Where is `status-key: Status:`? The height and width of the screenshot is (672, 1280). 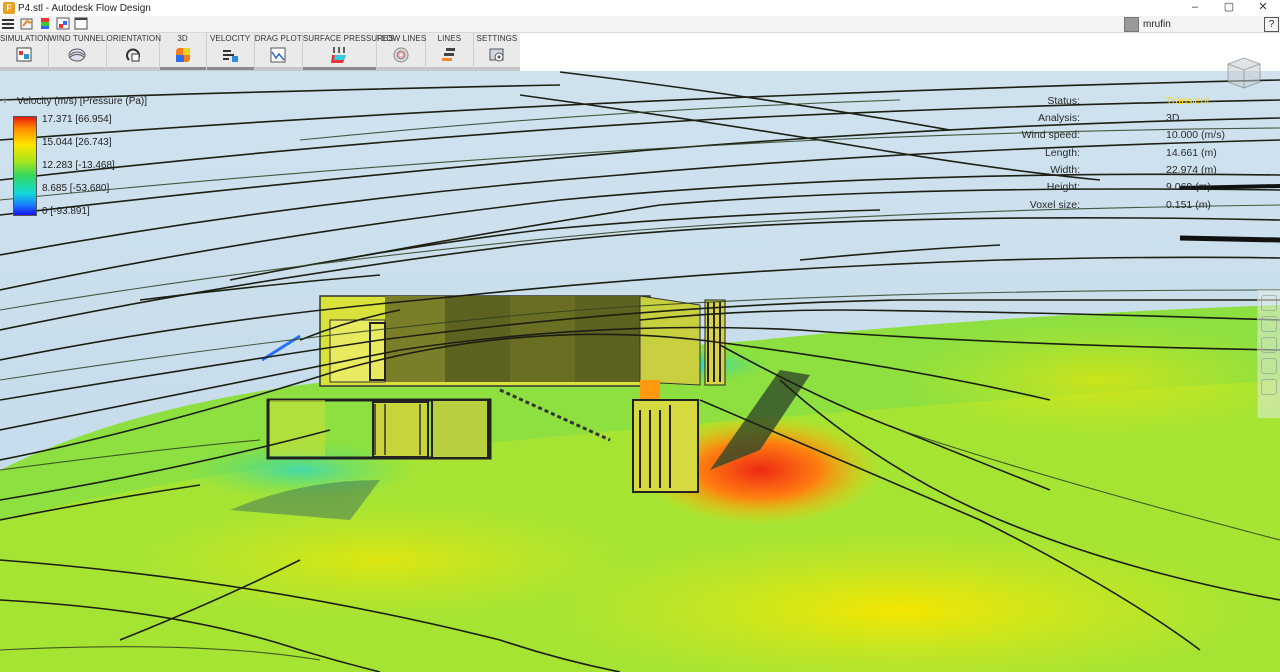
status-key: Status: is located at coordinates (1063, 101).